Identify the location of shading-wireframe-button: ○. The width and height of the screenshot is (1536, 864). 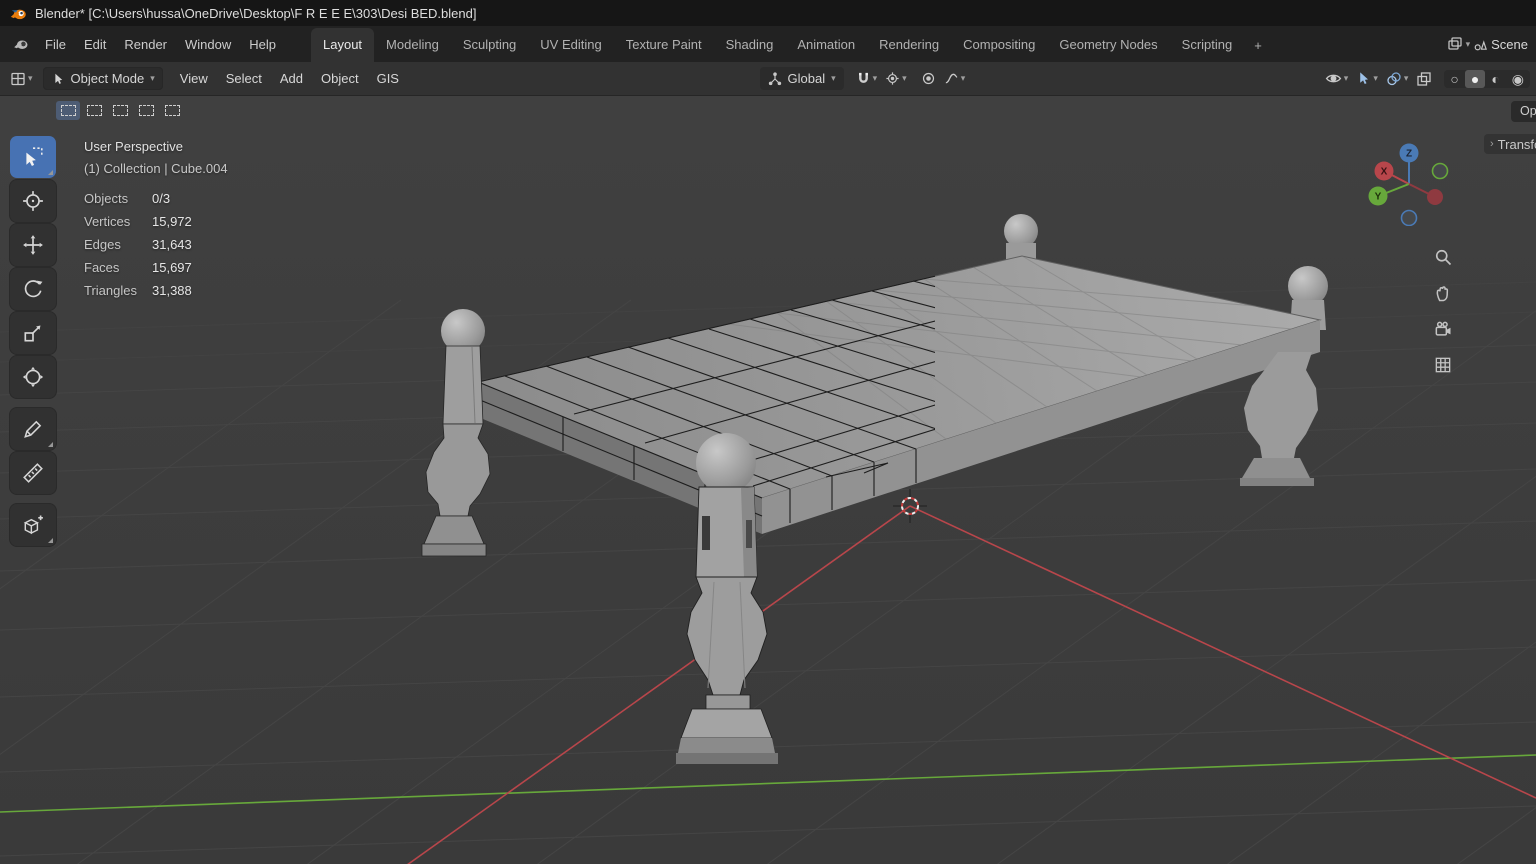
(1454, 79).